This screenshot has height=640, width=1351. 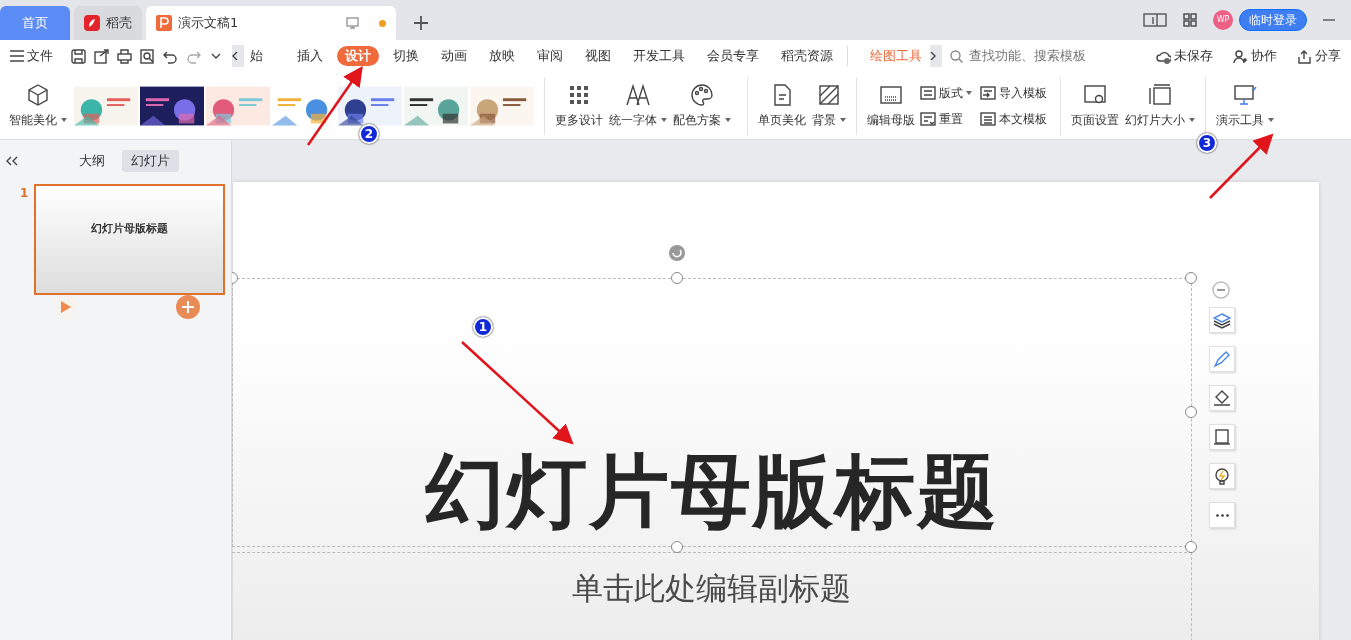 I want to click on annotation-number: 2, so click(x=369, y=134).